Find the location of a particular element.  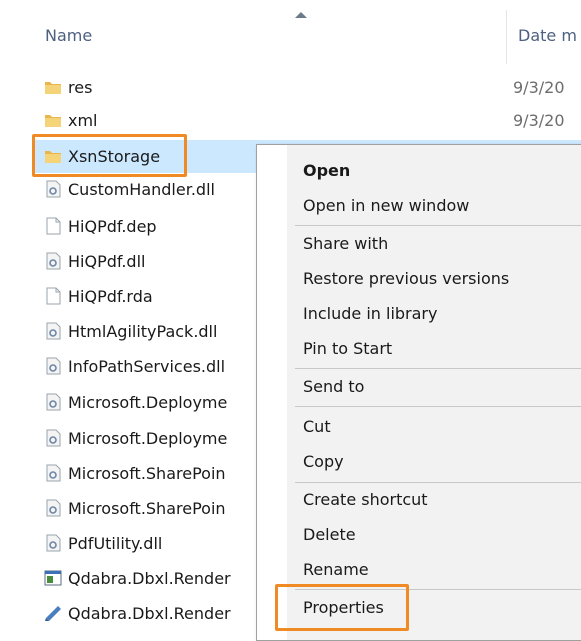

file-name: res is located at coordinates (80, 87).